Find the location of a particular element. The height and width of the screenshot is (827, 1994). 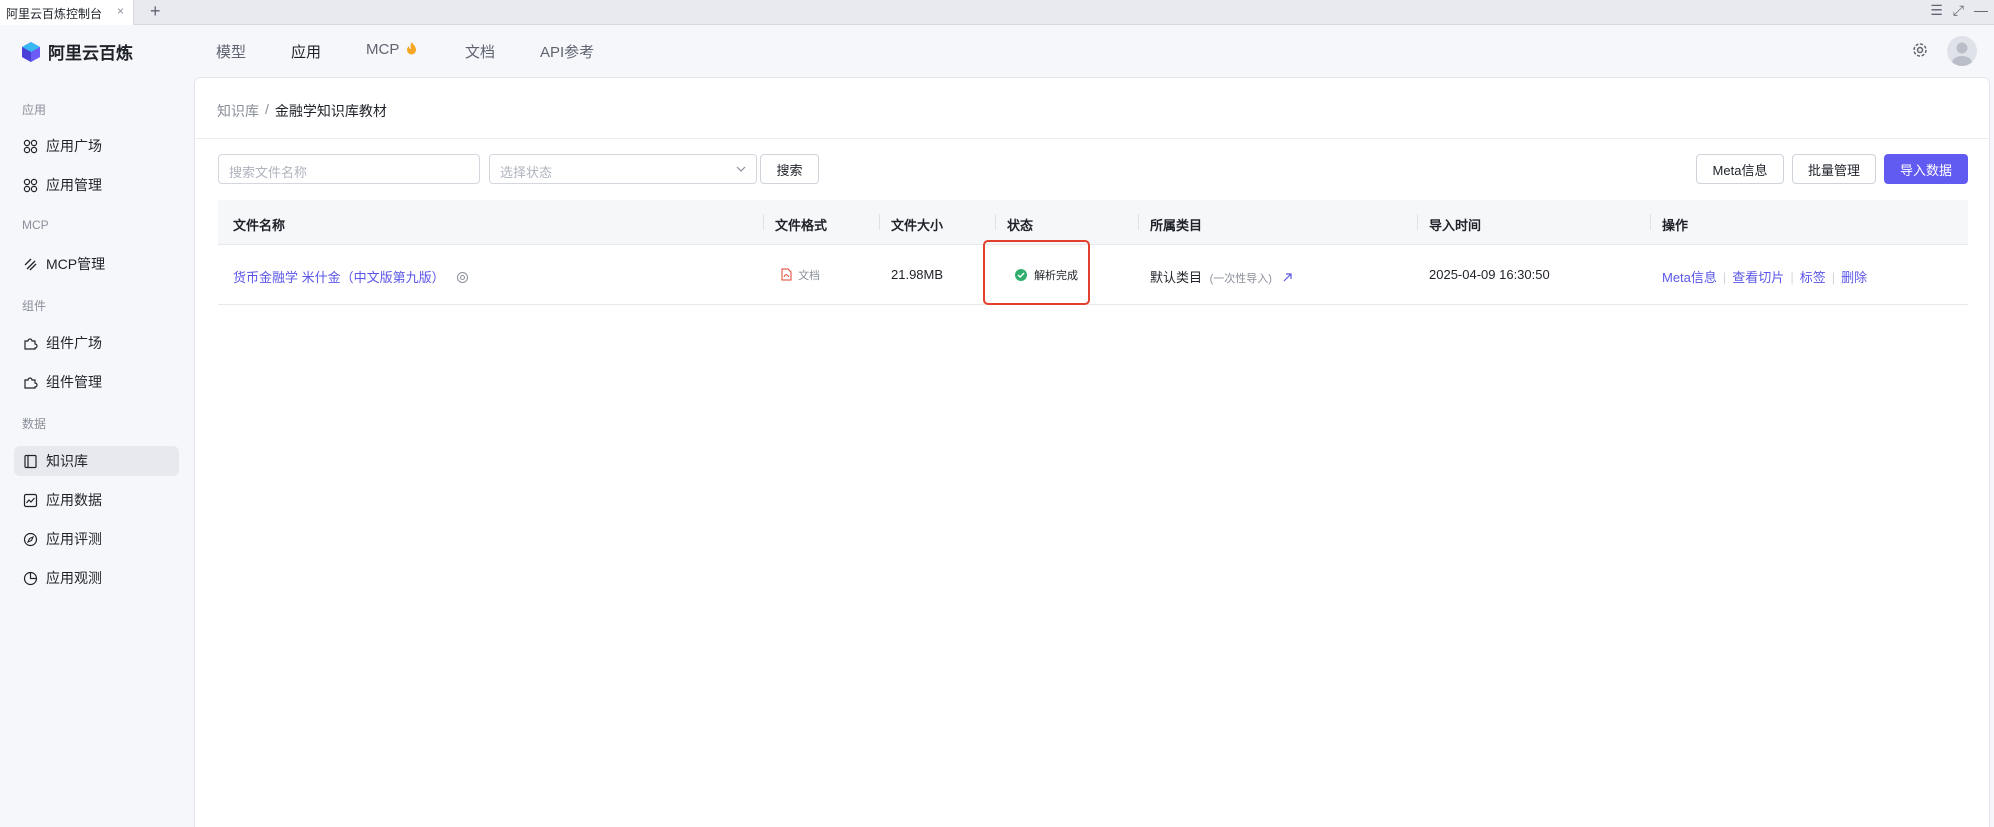

top-navbar: 阿里云百炼 模型 应用 MCP 文档 API参考 is located at coordinates (997, 51).